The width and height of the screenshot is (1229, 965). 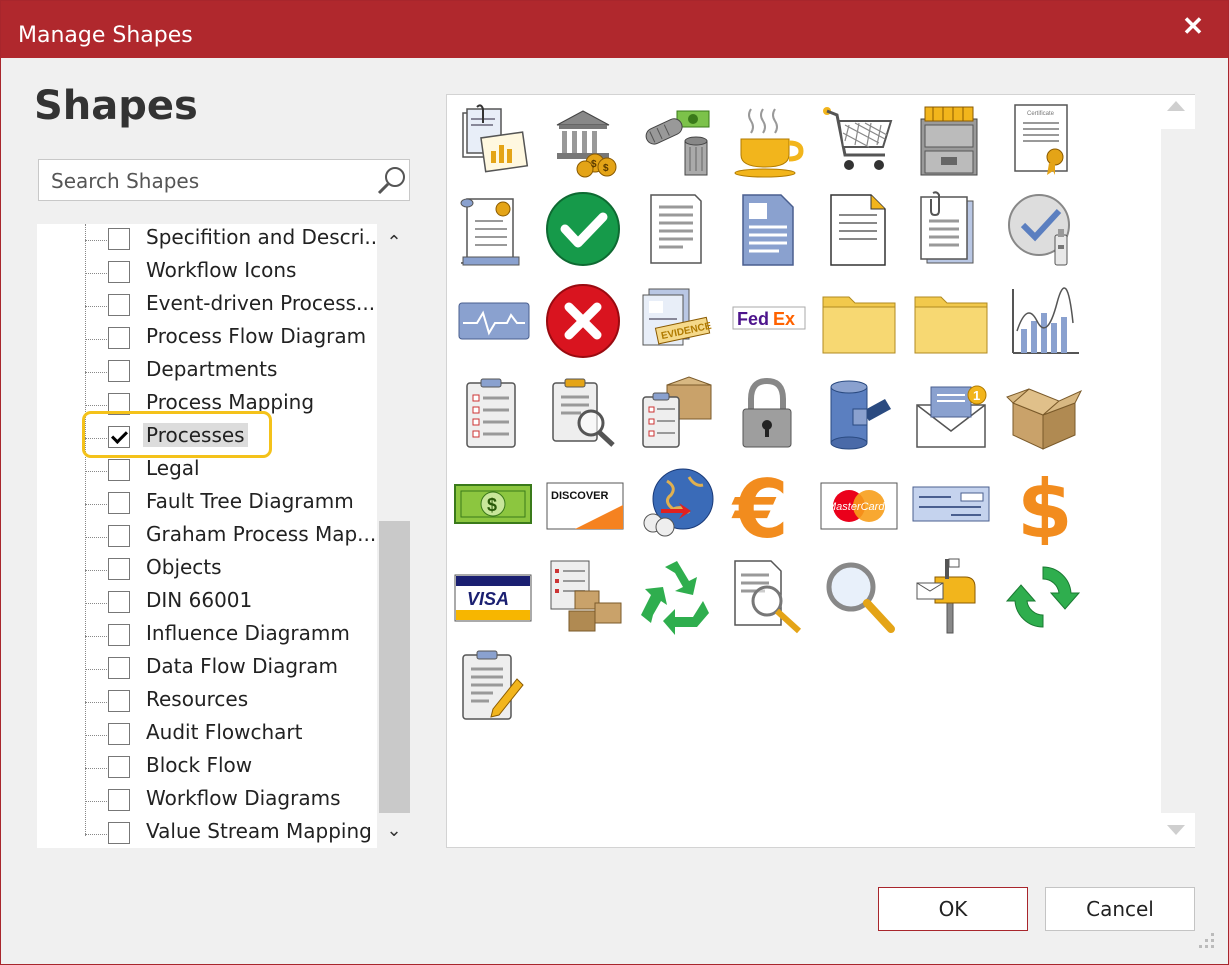 I want to click on tree-item-label: Legal, so click(x=173, y=468).